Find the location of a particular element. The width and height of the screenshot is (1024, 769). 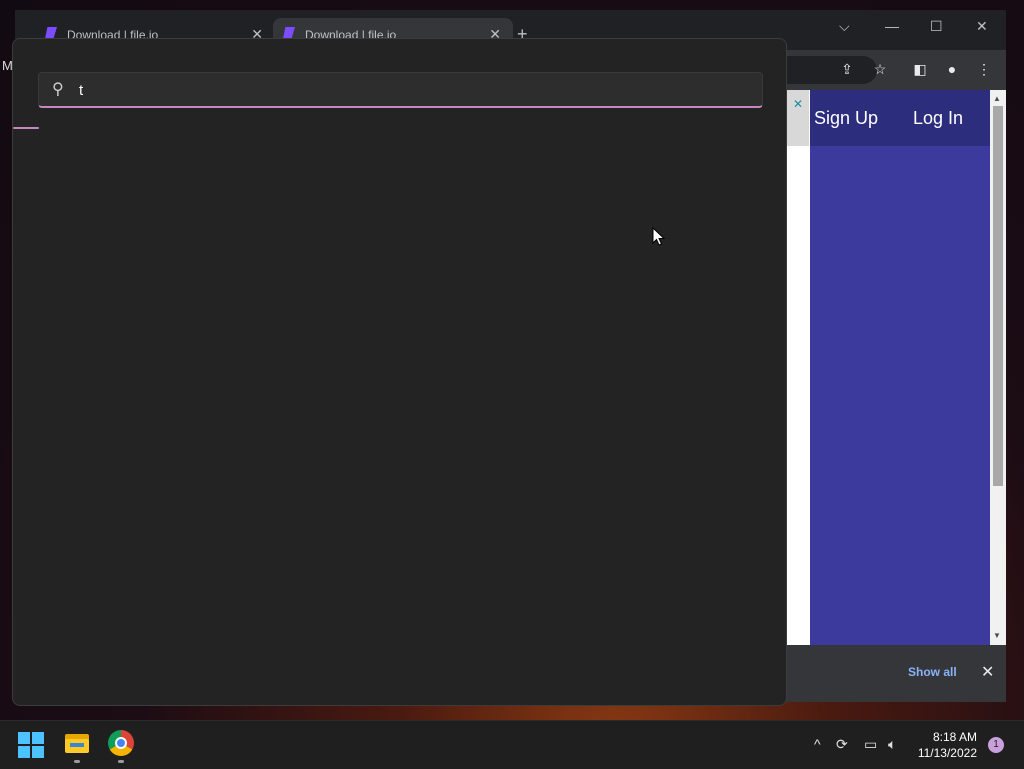

loading-indicator is located at coordinates (26, 128).